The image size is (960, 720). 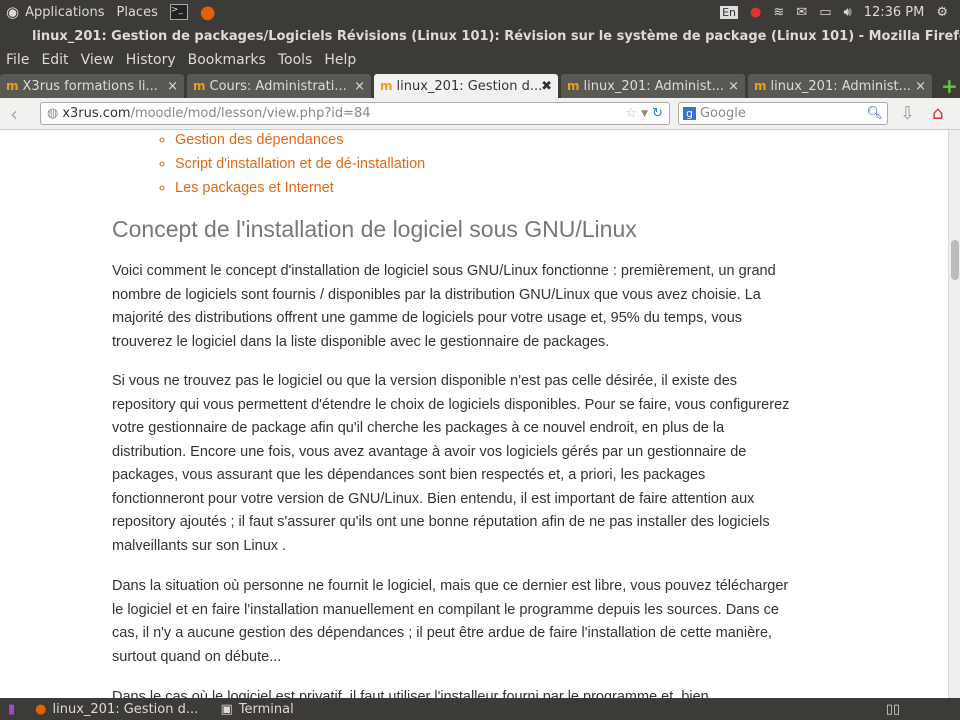 What do you see at coordinates (178, 12) in the screenshot?
I see `terminal-launcher-icon: >_` at bounding box center [178, 12].